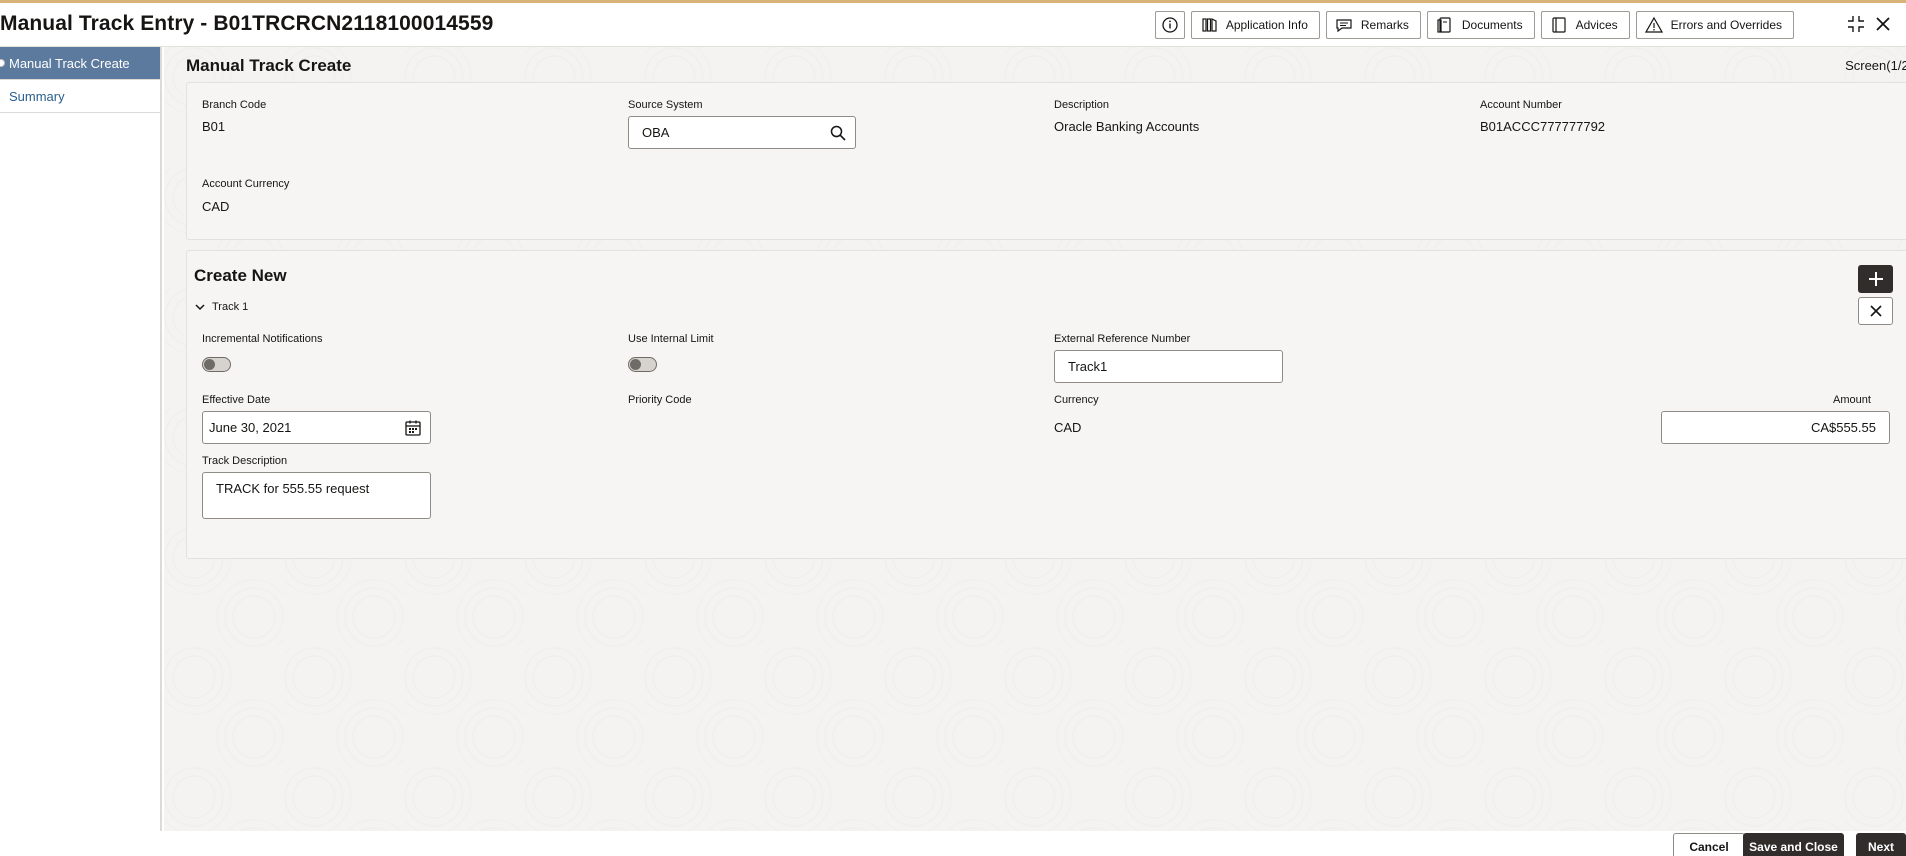 The height and width of the screenshot is (856, 1906). I want to click on effective-date-label: Effective Date, so click(236, 400).